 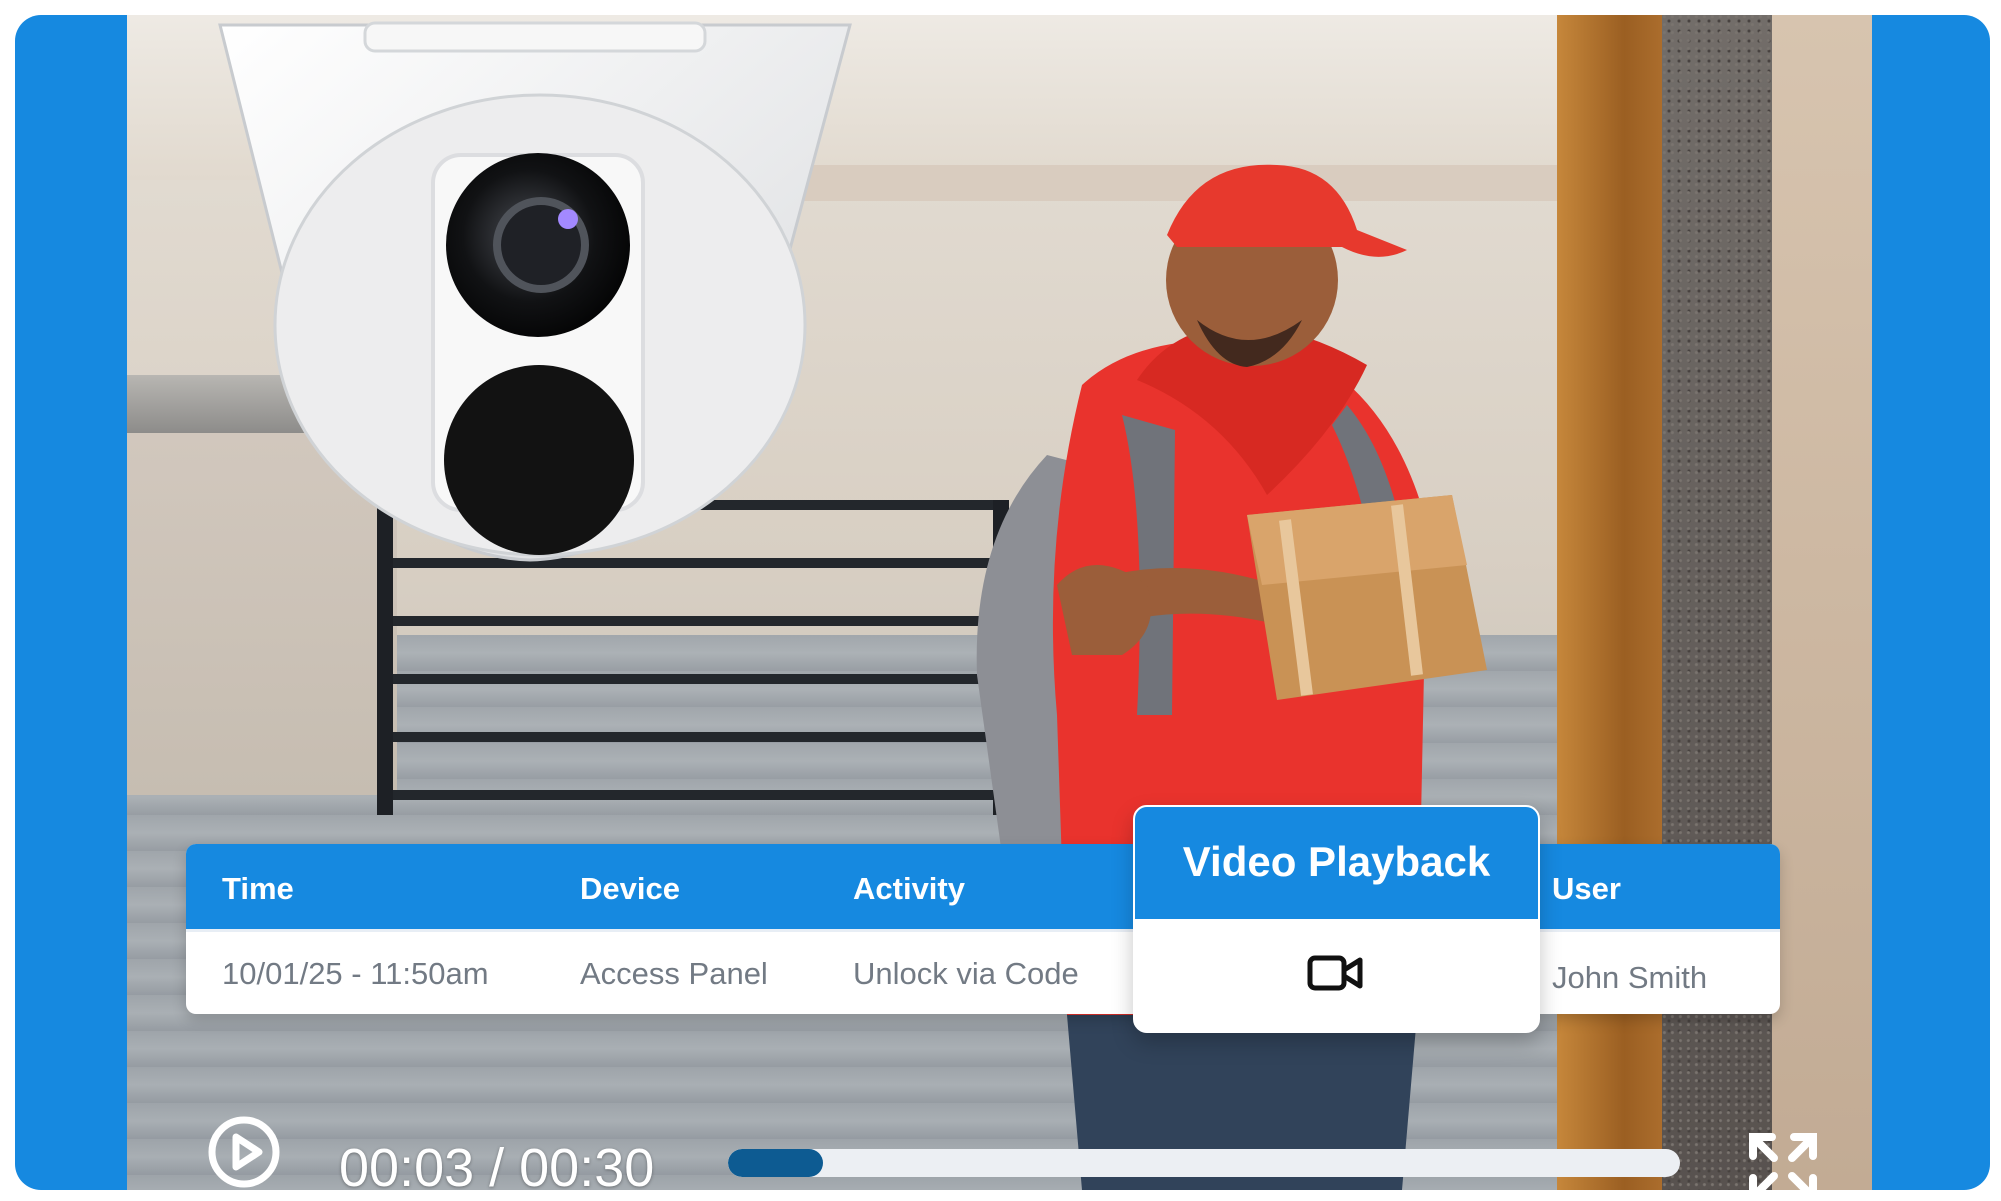 I want to click on play-circle-icon, so click(x=244, y=1151).